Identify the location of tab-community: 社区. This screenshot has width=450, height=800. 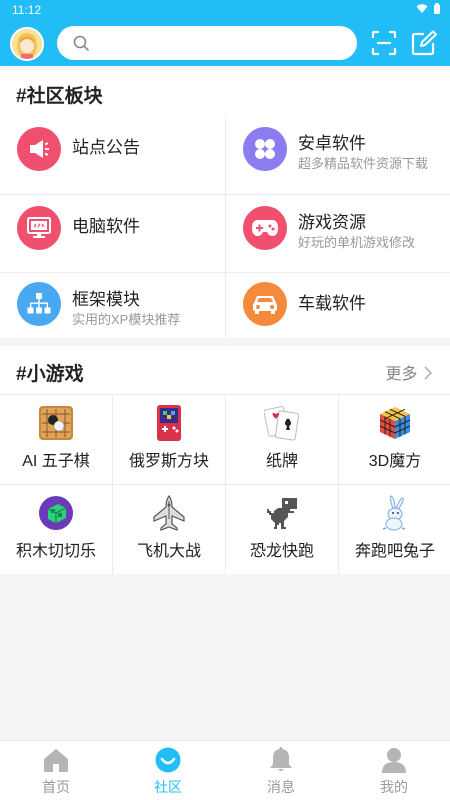
(168, 770).